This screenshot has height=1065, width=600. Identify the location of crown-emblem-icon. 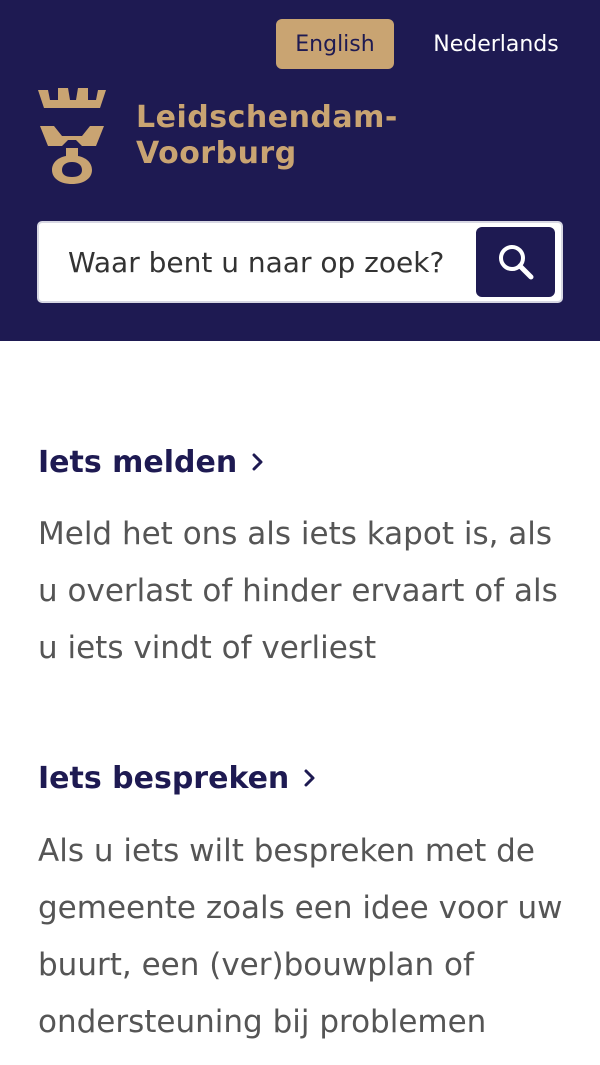
(72, 136).